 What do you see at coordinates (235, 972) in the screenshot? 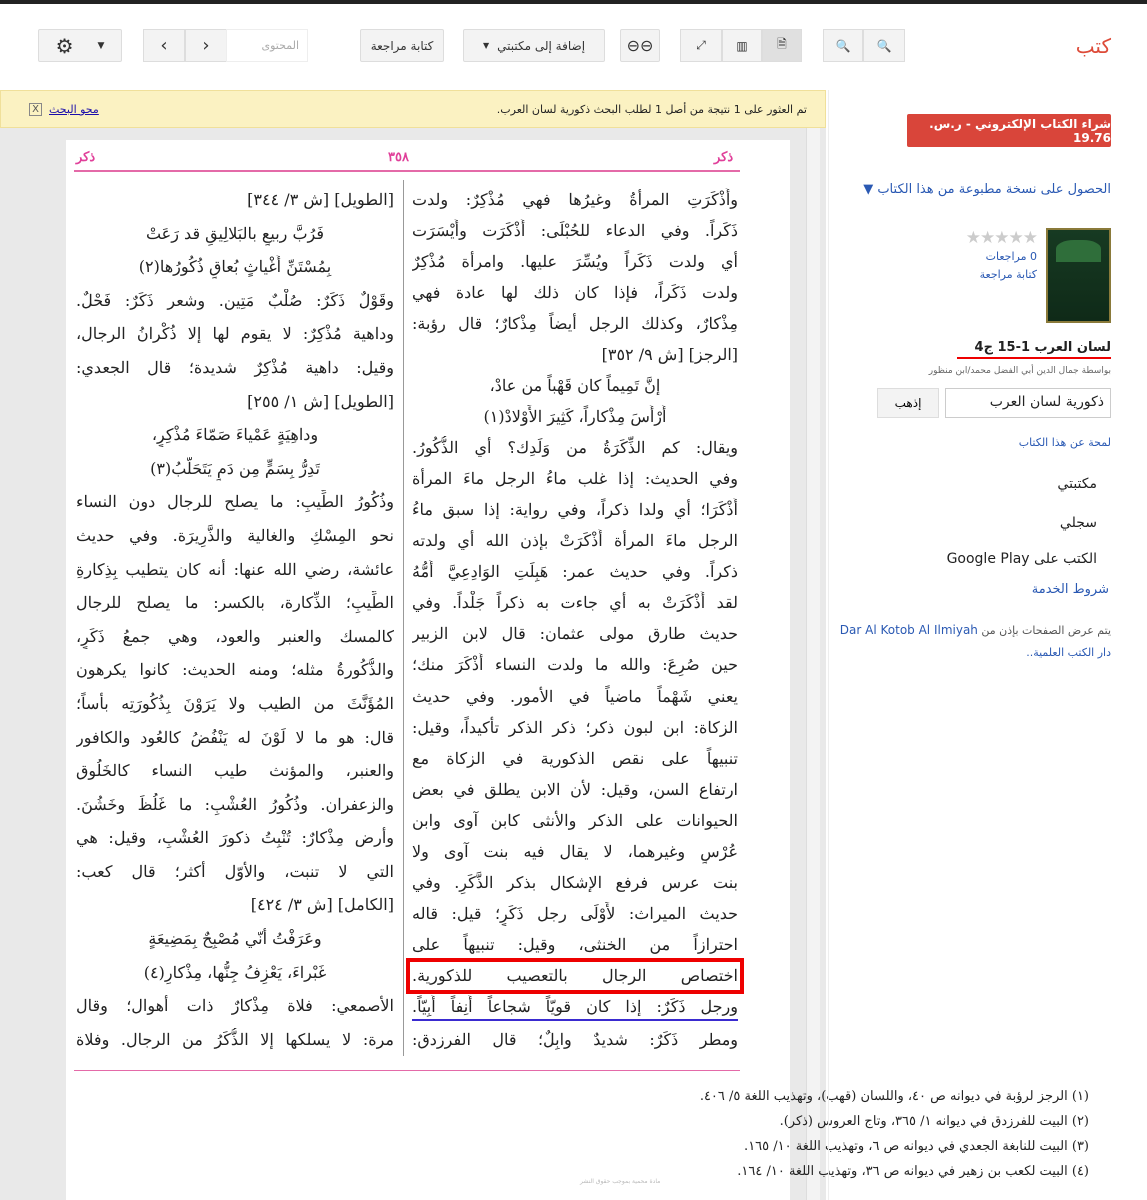
I see `text-line: غَبْراءَ، يَعْزِفُ جِنُّها، مِذْكارِ(٤)` at bounding box center [235, 972].